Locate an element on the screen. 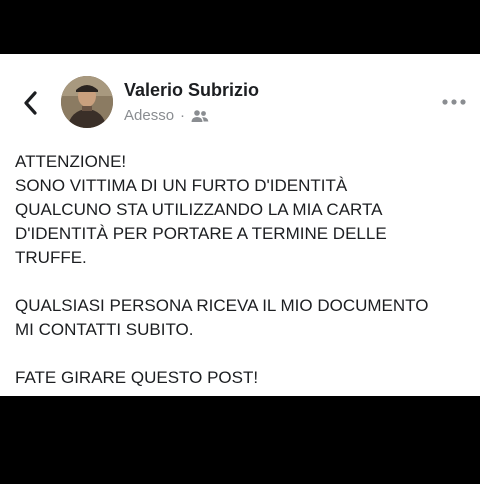 The width and height of the screenshot is (480, 484). friends-icon is located at coordinates (200, 116).